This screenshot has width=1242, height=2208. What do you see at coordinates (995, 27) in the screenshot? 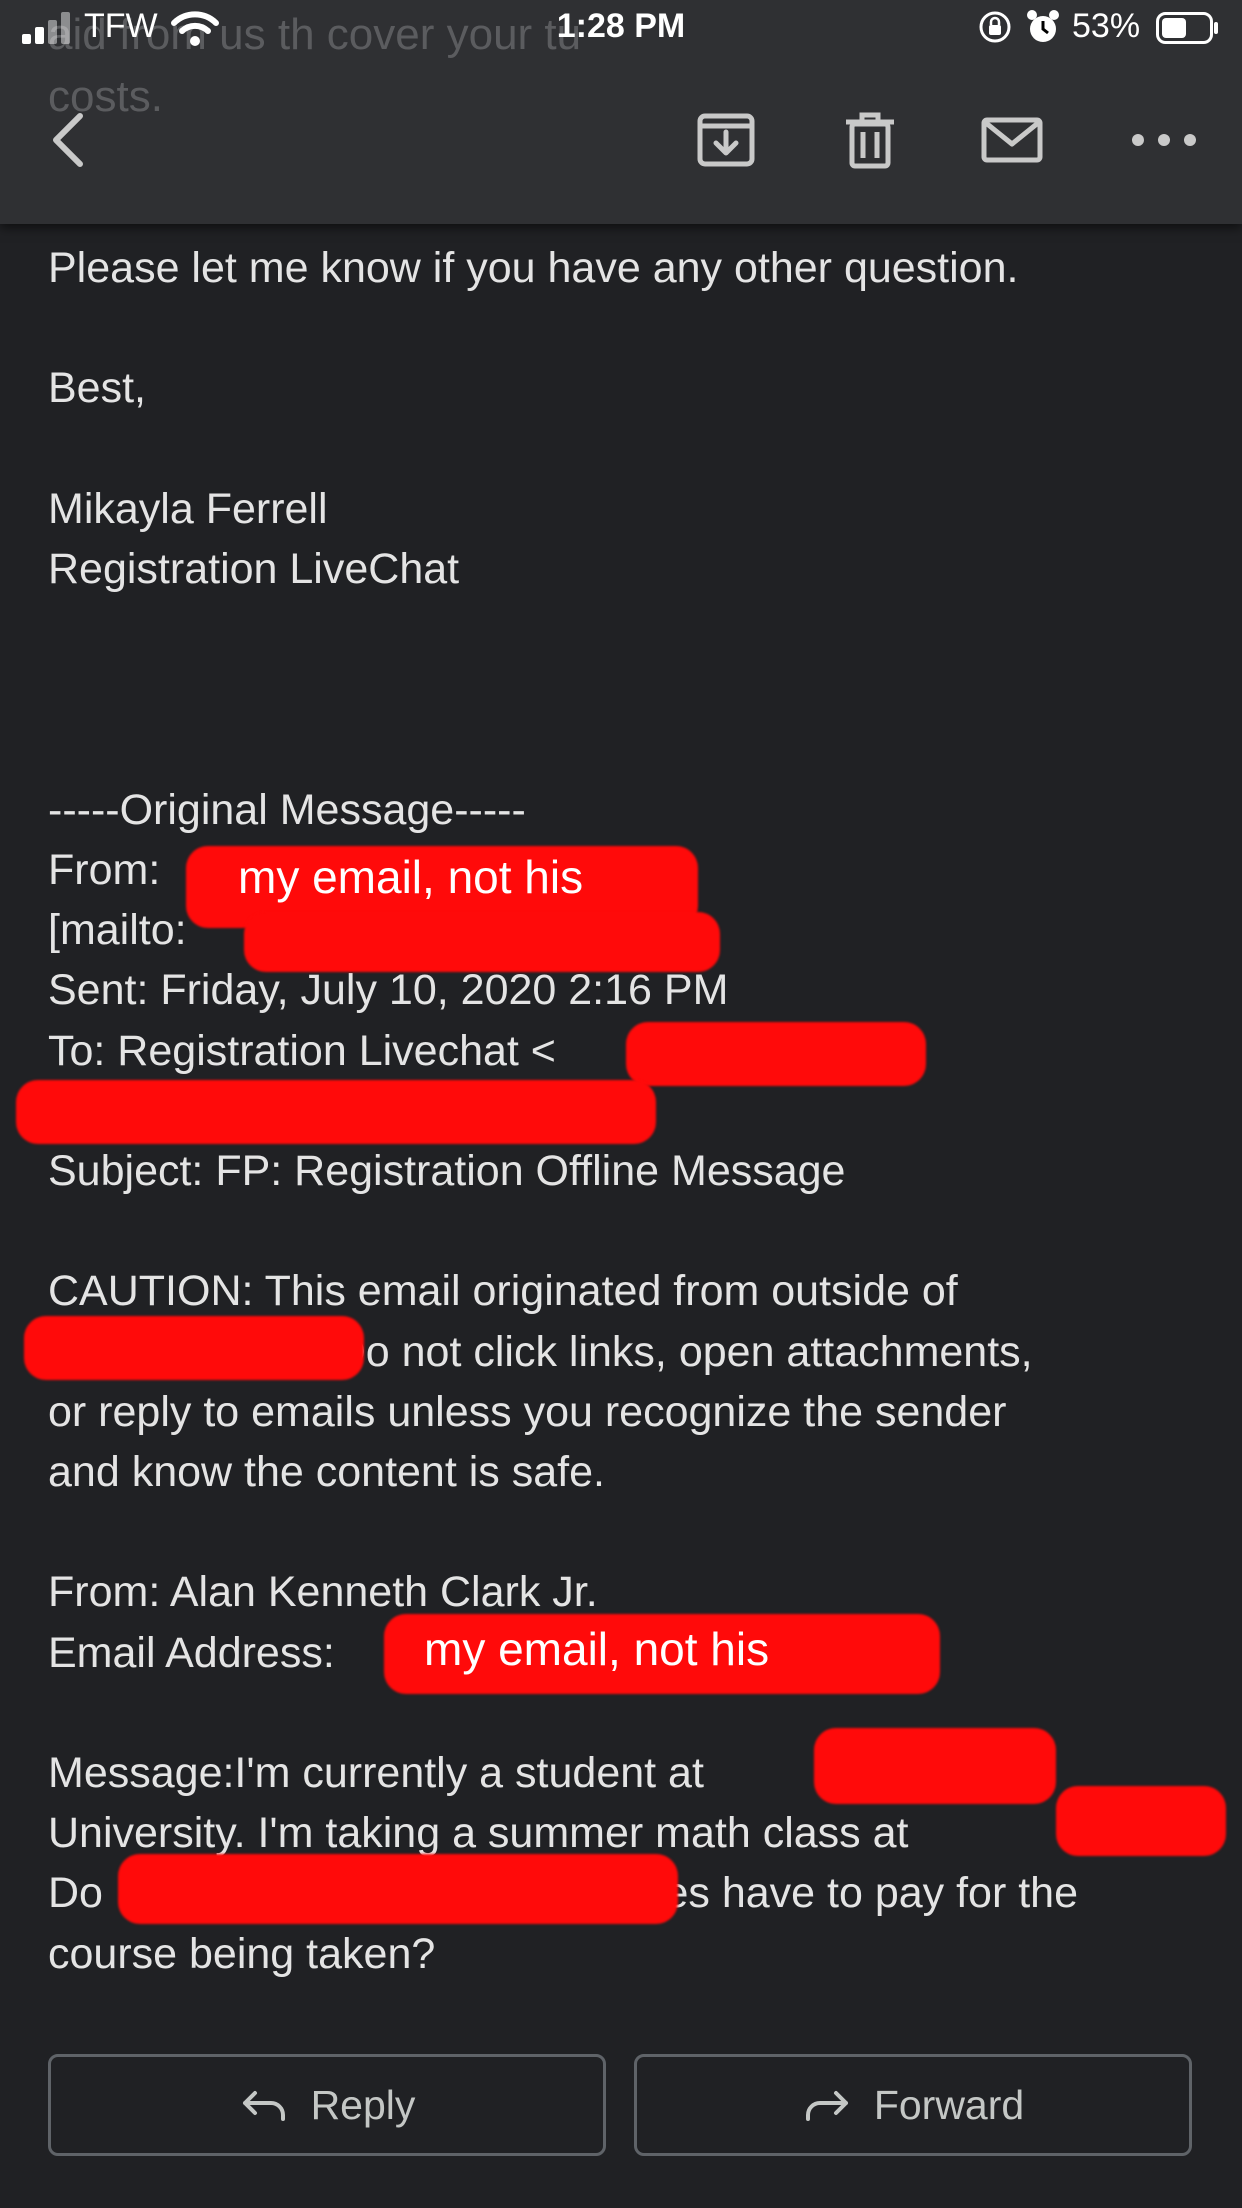
I see `orientation-lock-icon` at bounding box center [995, 27].